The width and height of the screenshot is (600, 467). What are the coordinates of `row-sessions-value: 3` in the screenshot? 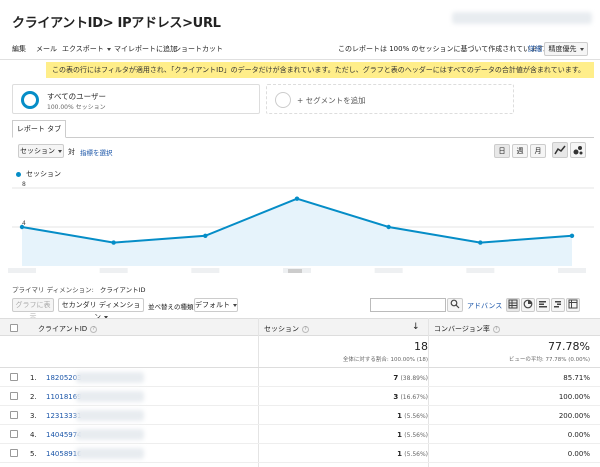 It's located at (396, 397).